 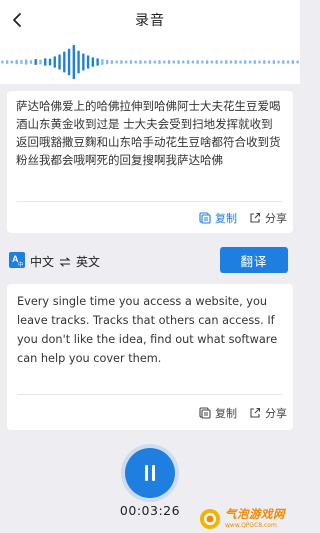 I want to click on back-button, so click(x=18, y=20).